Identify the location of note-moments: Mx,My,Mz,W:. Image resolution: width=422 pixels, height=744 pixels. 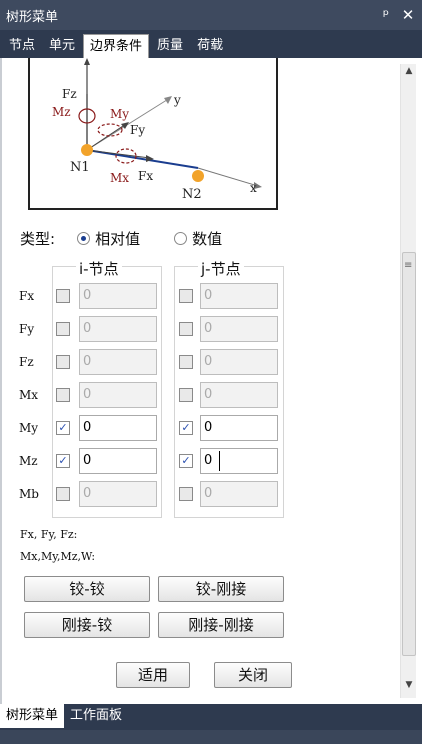
(58, 556).